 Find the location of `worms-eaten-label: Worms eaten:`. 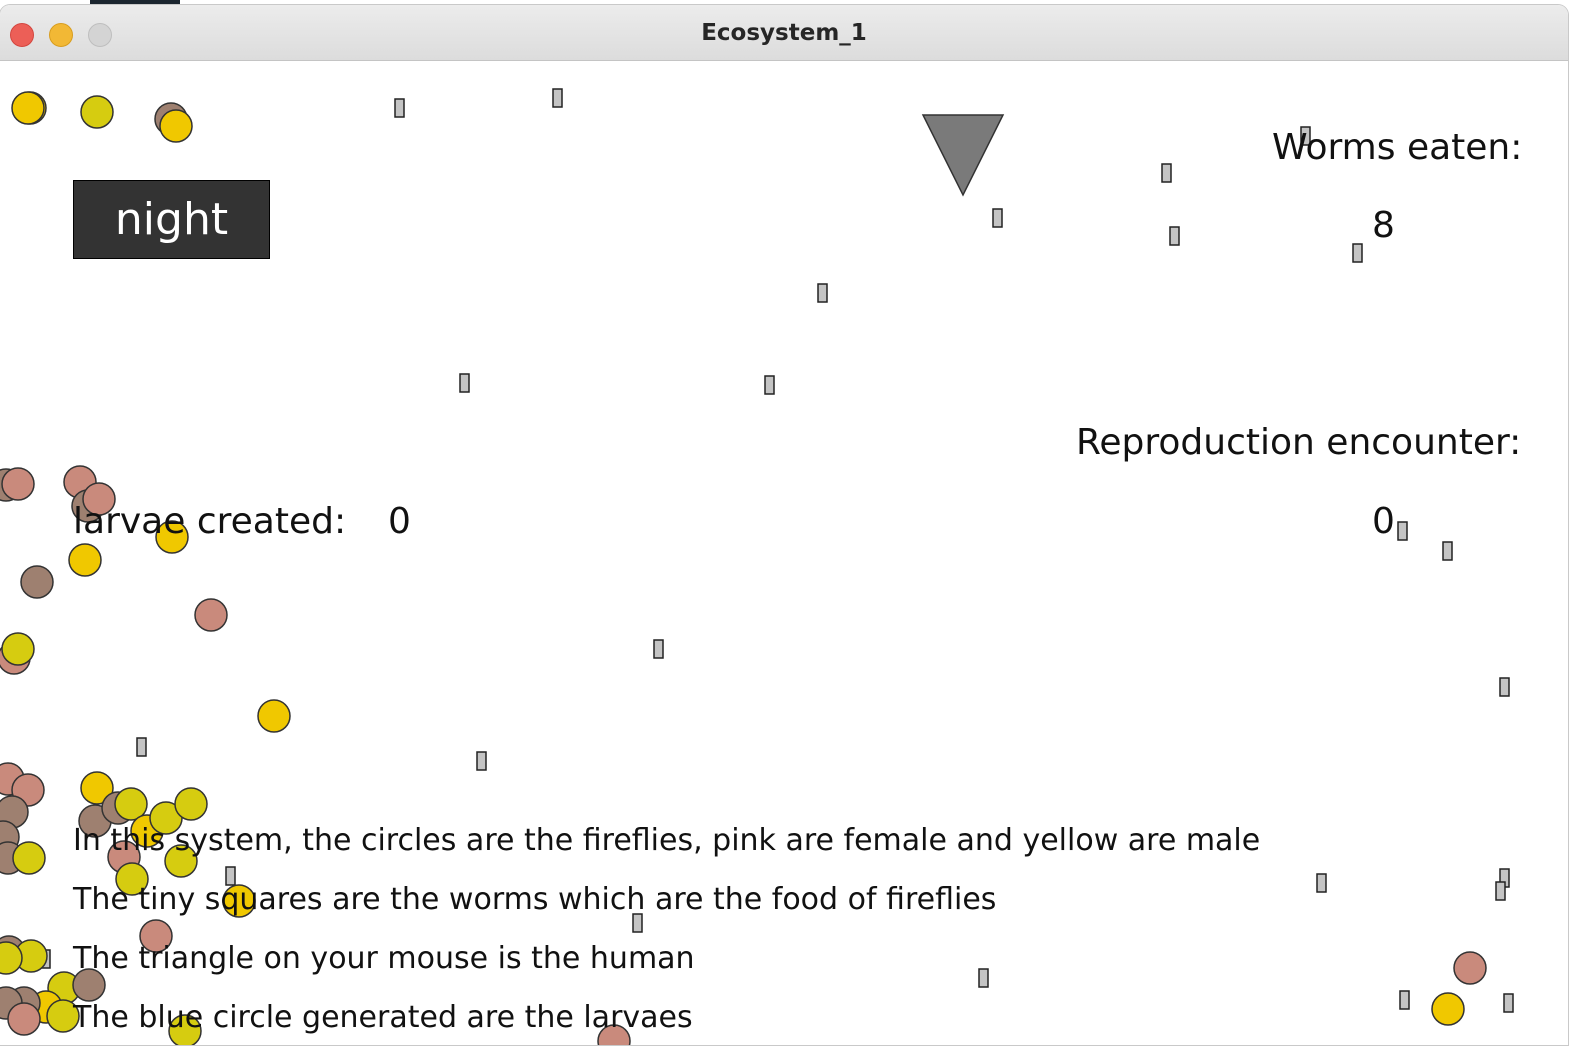

worms-eaten-label: Worms eaten: is located at coordinates (1397, 147).